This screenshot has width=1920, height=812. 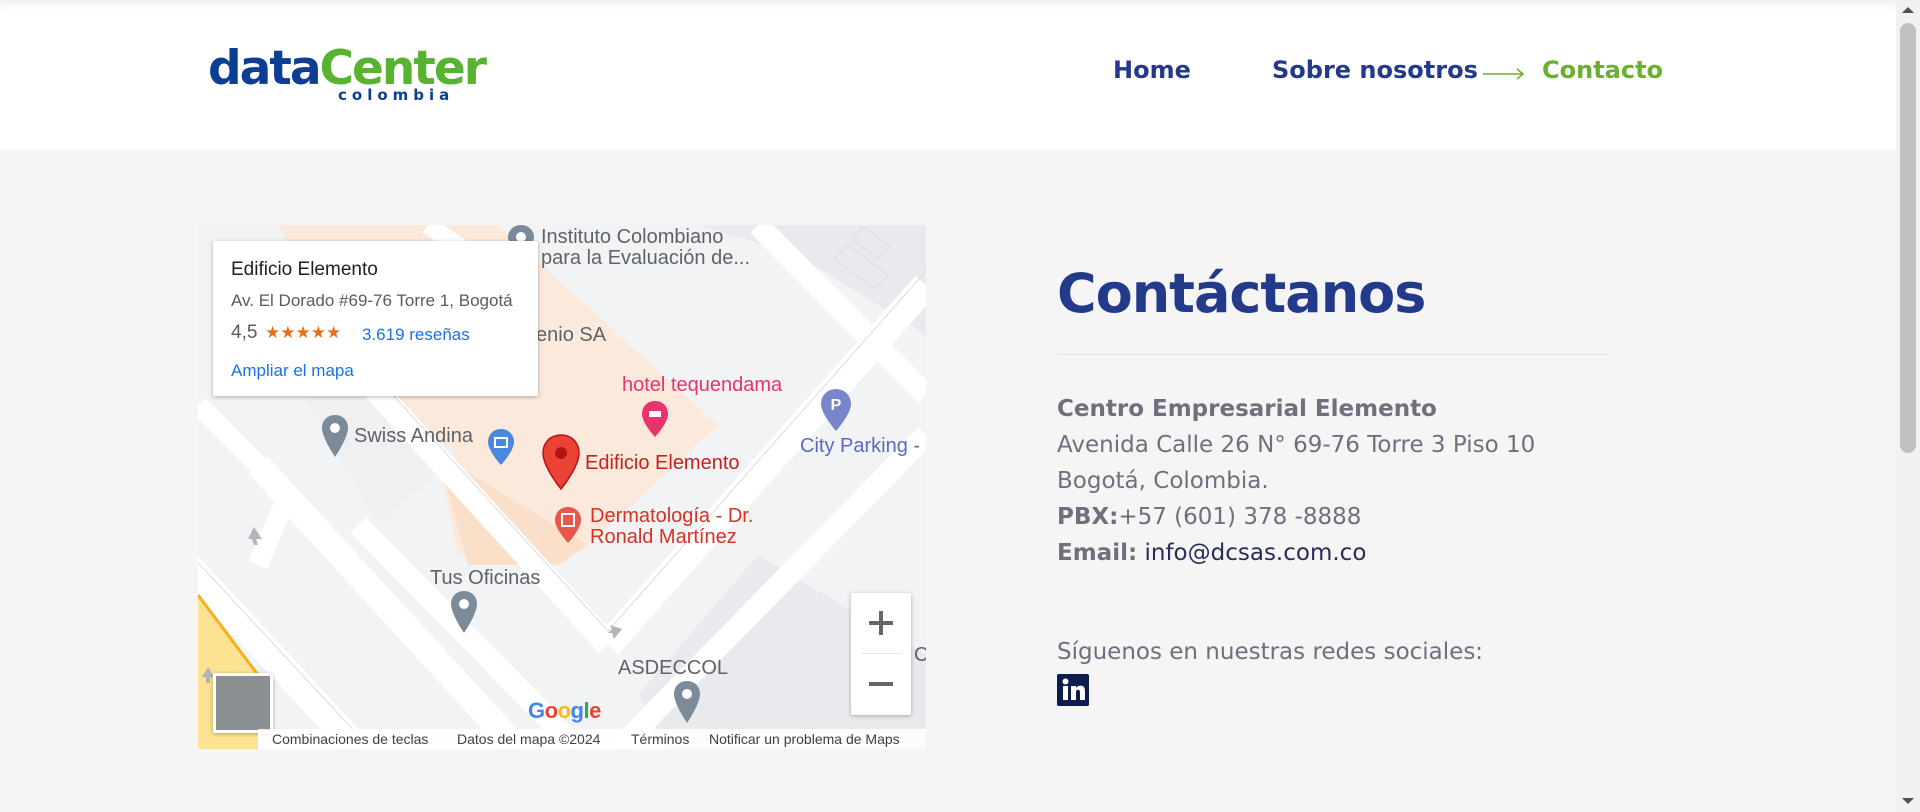 What do you see at coordinates (1333, 354) in the screenshot?
I see `title-divider` at bounding box center [1333, 354].